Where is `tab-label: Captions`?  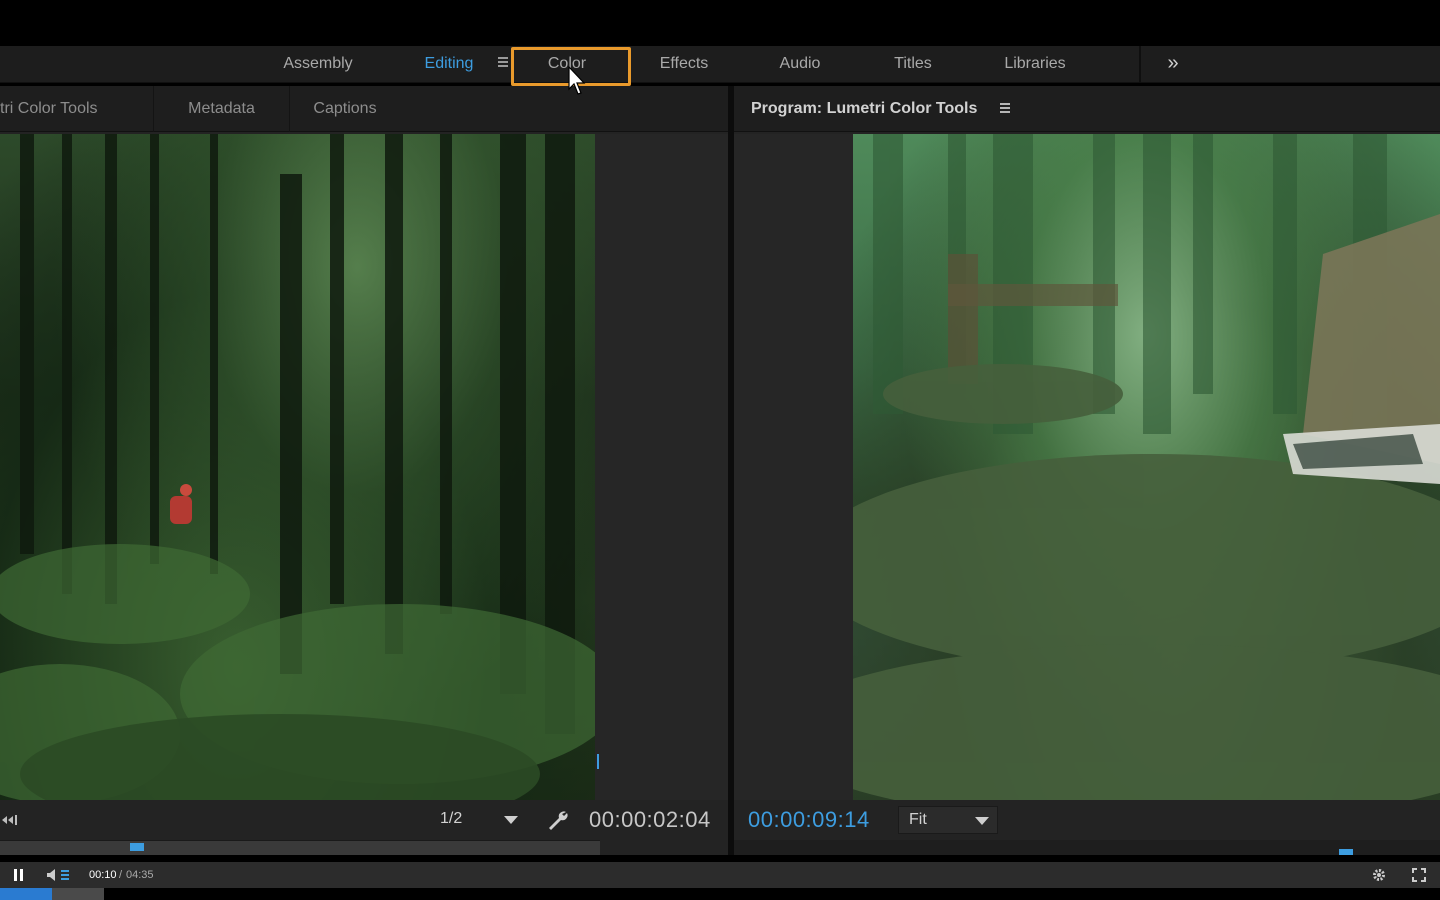 tab-label: Captions is located at coordinates (345, 108).